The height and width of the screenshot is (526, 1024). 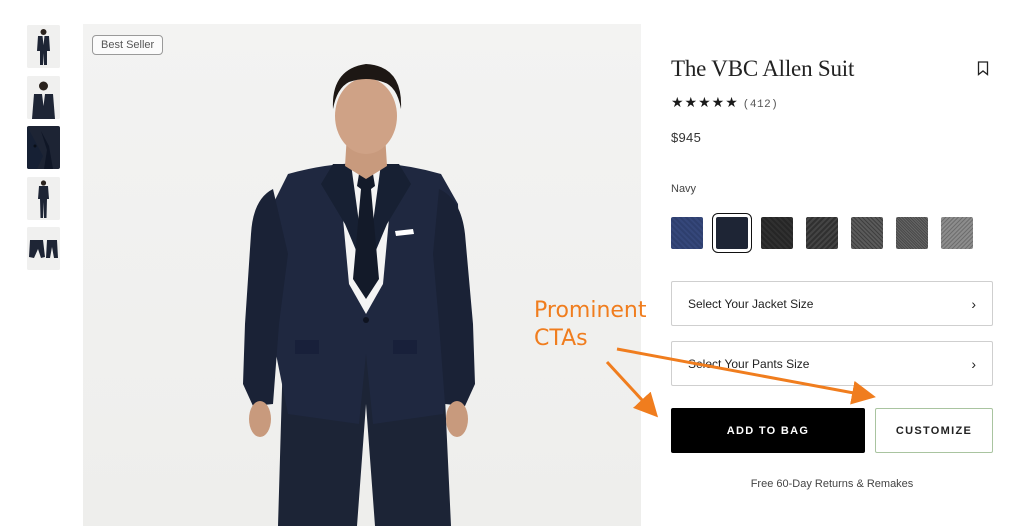 I want to click on thumb-flat-lay, so click(x=43, y=248).